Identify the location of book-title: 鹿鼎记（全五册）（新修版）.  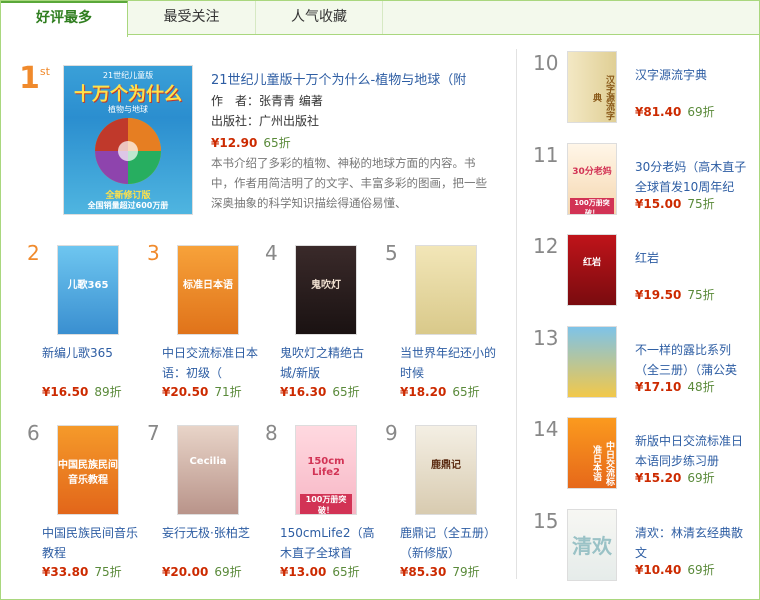
(450, 543).